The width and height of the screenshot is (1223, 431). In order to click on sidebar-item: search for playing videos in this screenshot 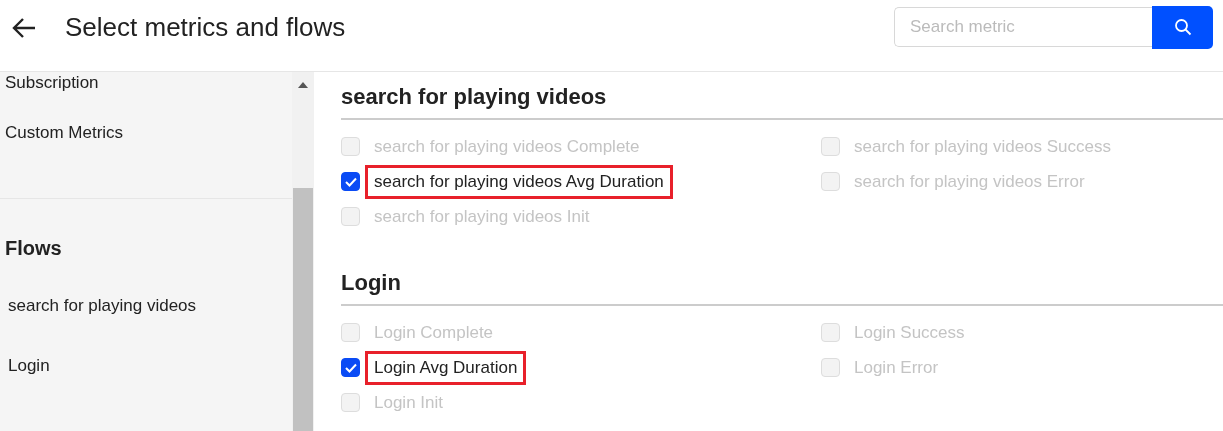, I will do `click(146, 325)`.